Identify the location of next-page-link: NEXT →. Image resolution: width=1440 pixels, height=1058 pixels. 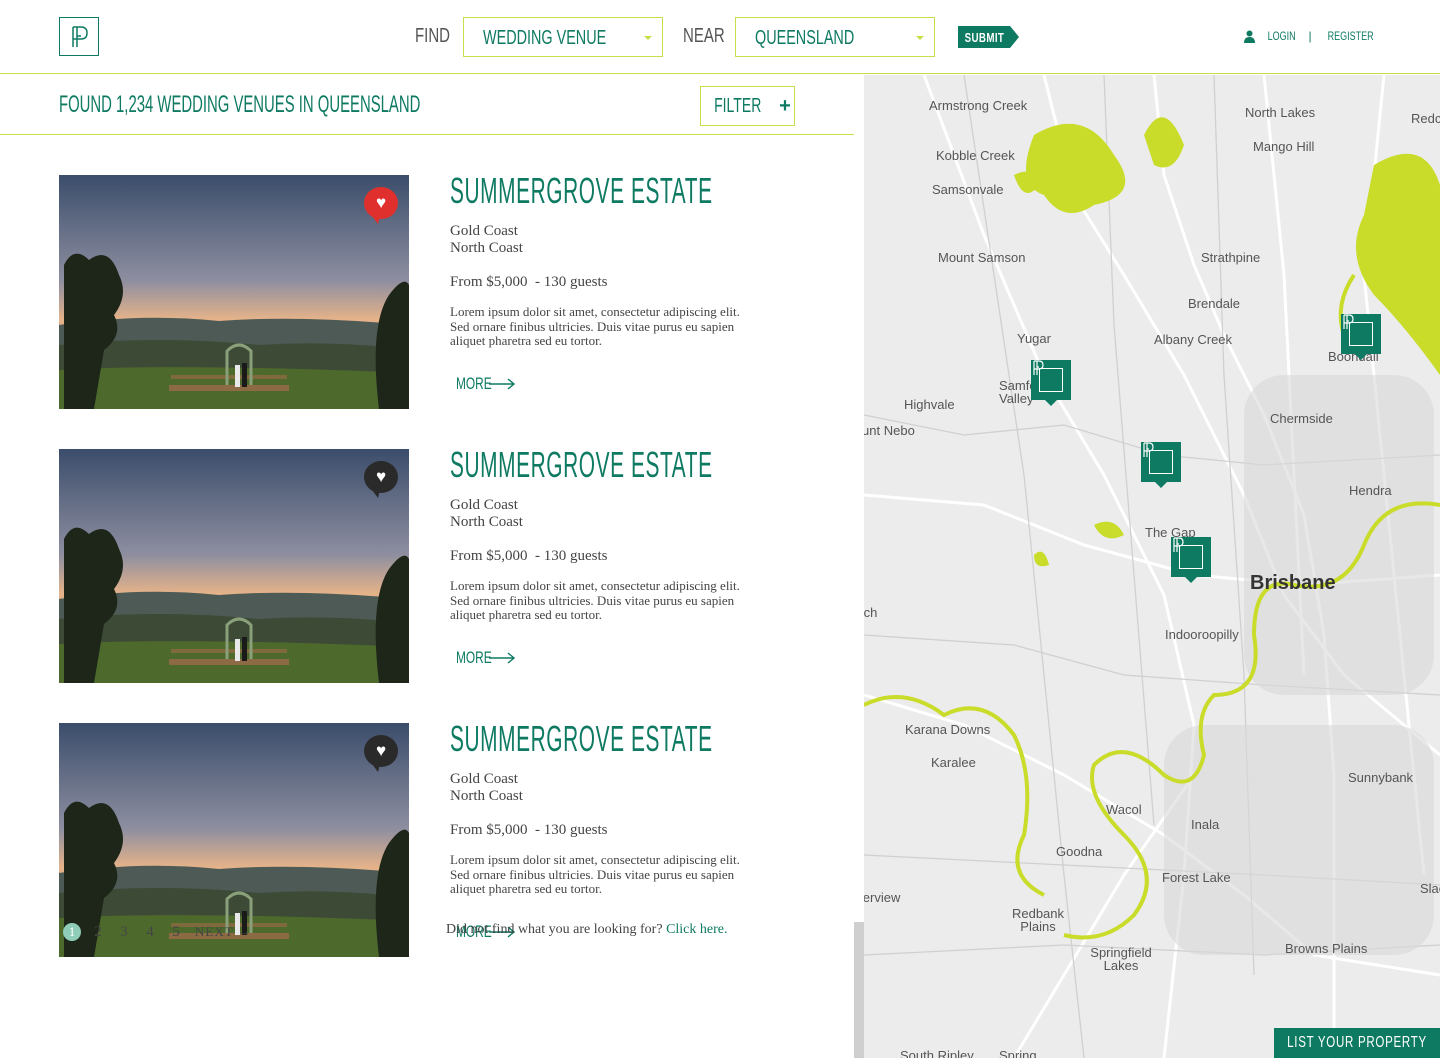
(223, 932).